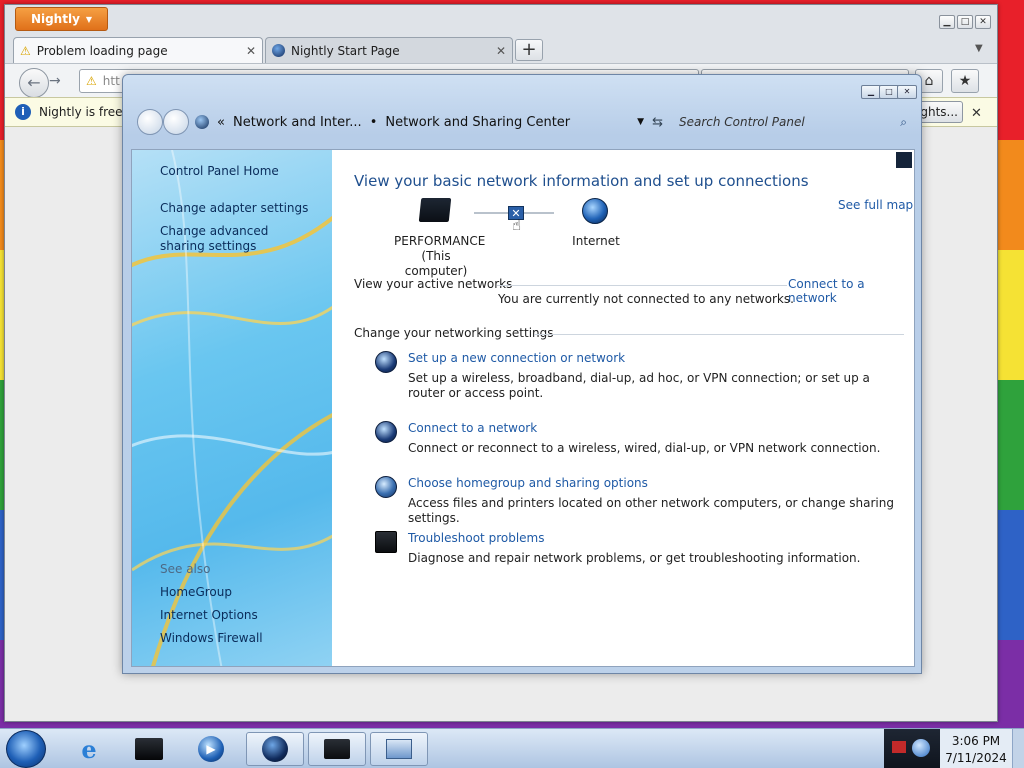 The width and height of the screenshot is (1024, 768). I want to click on tab-nightly-start: Nightly Start Page ✕, so click(389, 50).